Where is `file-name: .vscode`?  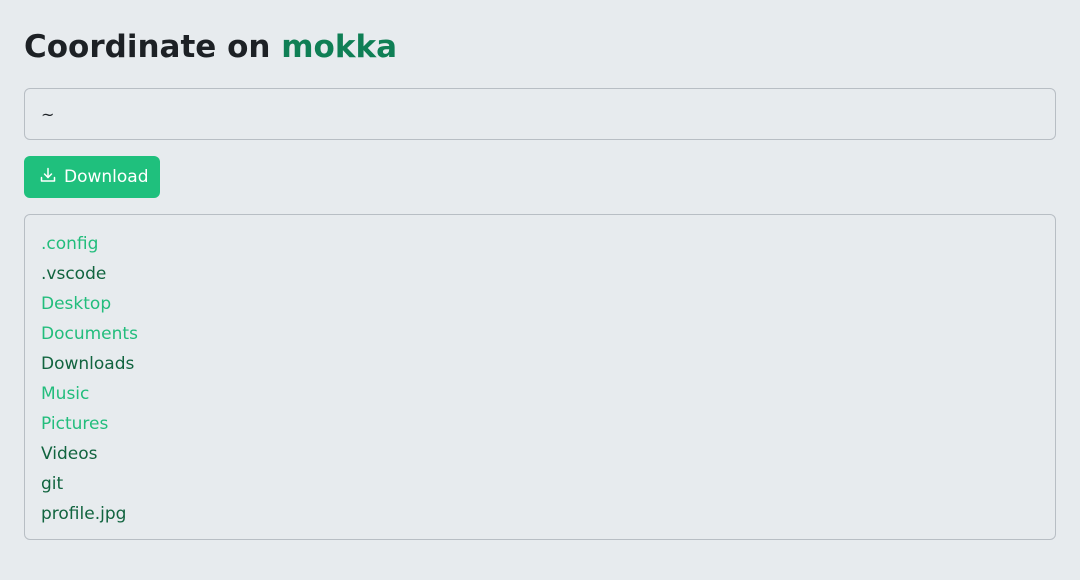 file-name: .vscode is located at coordinates (74, 274).